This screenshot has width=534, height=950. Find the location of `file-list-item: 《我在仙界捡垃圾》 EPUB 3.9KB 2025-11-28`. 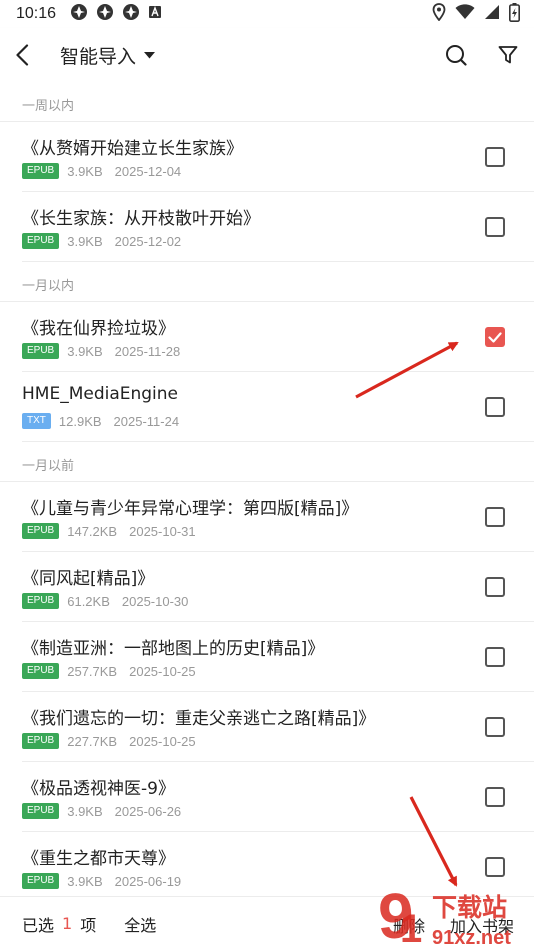

file-list-item: 《我在仙界捡垃圾》 EPUB 3.9KB 2025-11-28 is located at coordinates (278, 337).